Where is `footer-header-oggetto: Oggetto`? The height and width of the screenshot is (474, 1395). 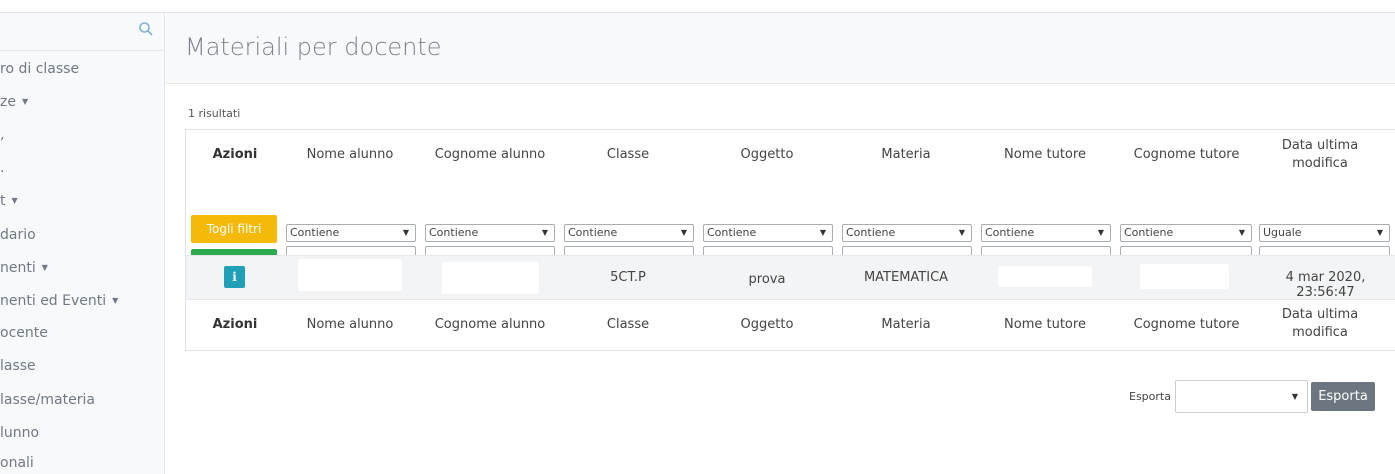
footer-header-oggetto: Oggetto is located at coordinates (767, 324).